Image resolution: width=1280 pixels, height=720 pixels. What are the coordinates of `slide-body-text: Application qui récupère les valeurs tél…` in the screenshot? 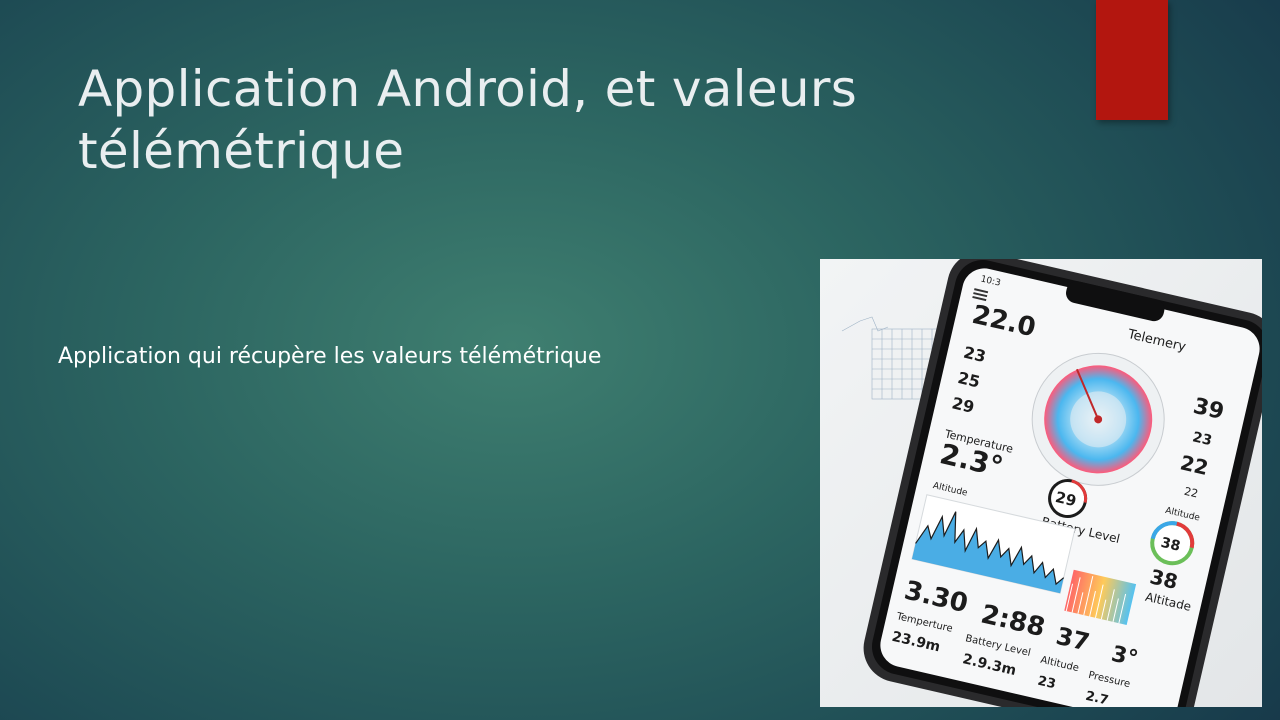 It's located at (330, 356).